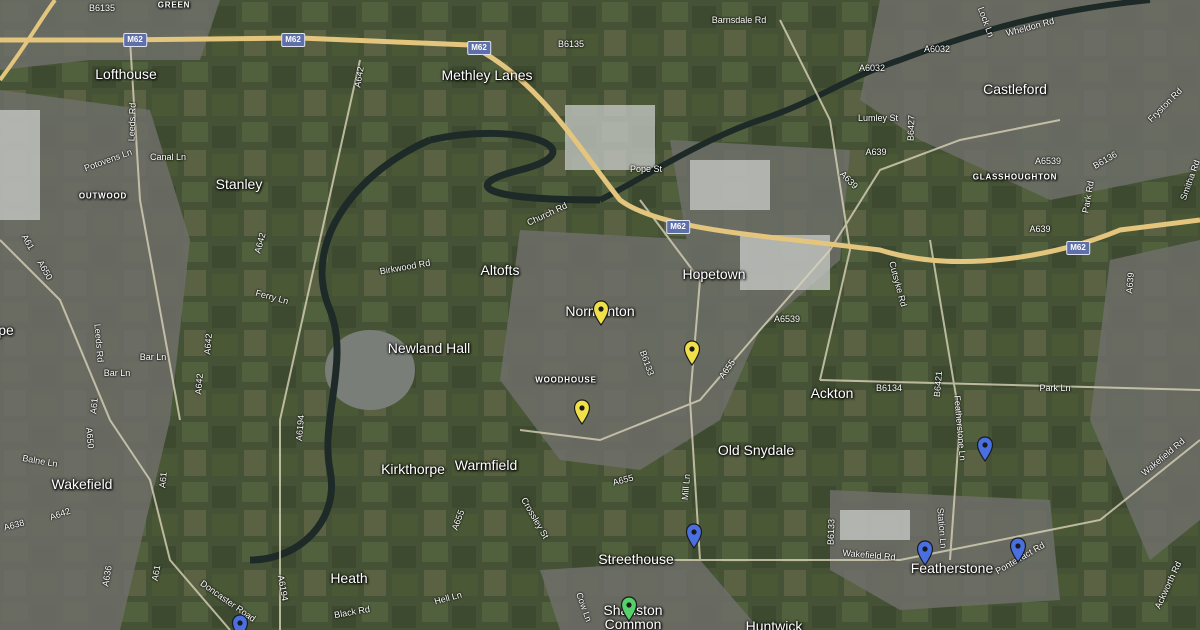 This screenshot has height=630, width=1200. Describe the element at coordinates (636, 559) in the screenshot. I see `place-streethouse: Streethouse` at that location.